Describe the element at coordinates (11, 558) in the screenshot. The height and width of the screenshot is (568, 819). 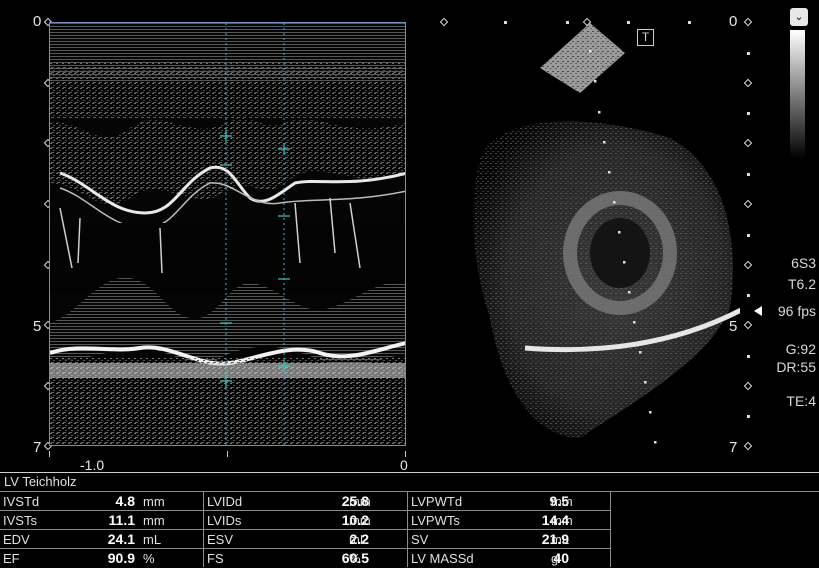
I see `measurement-label: EF` at that location.